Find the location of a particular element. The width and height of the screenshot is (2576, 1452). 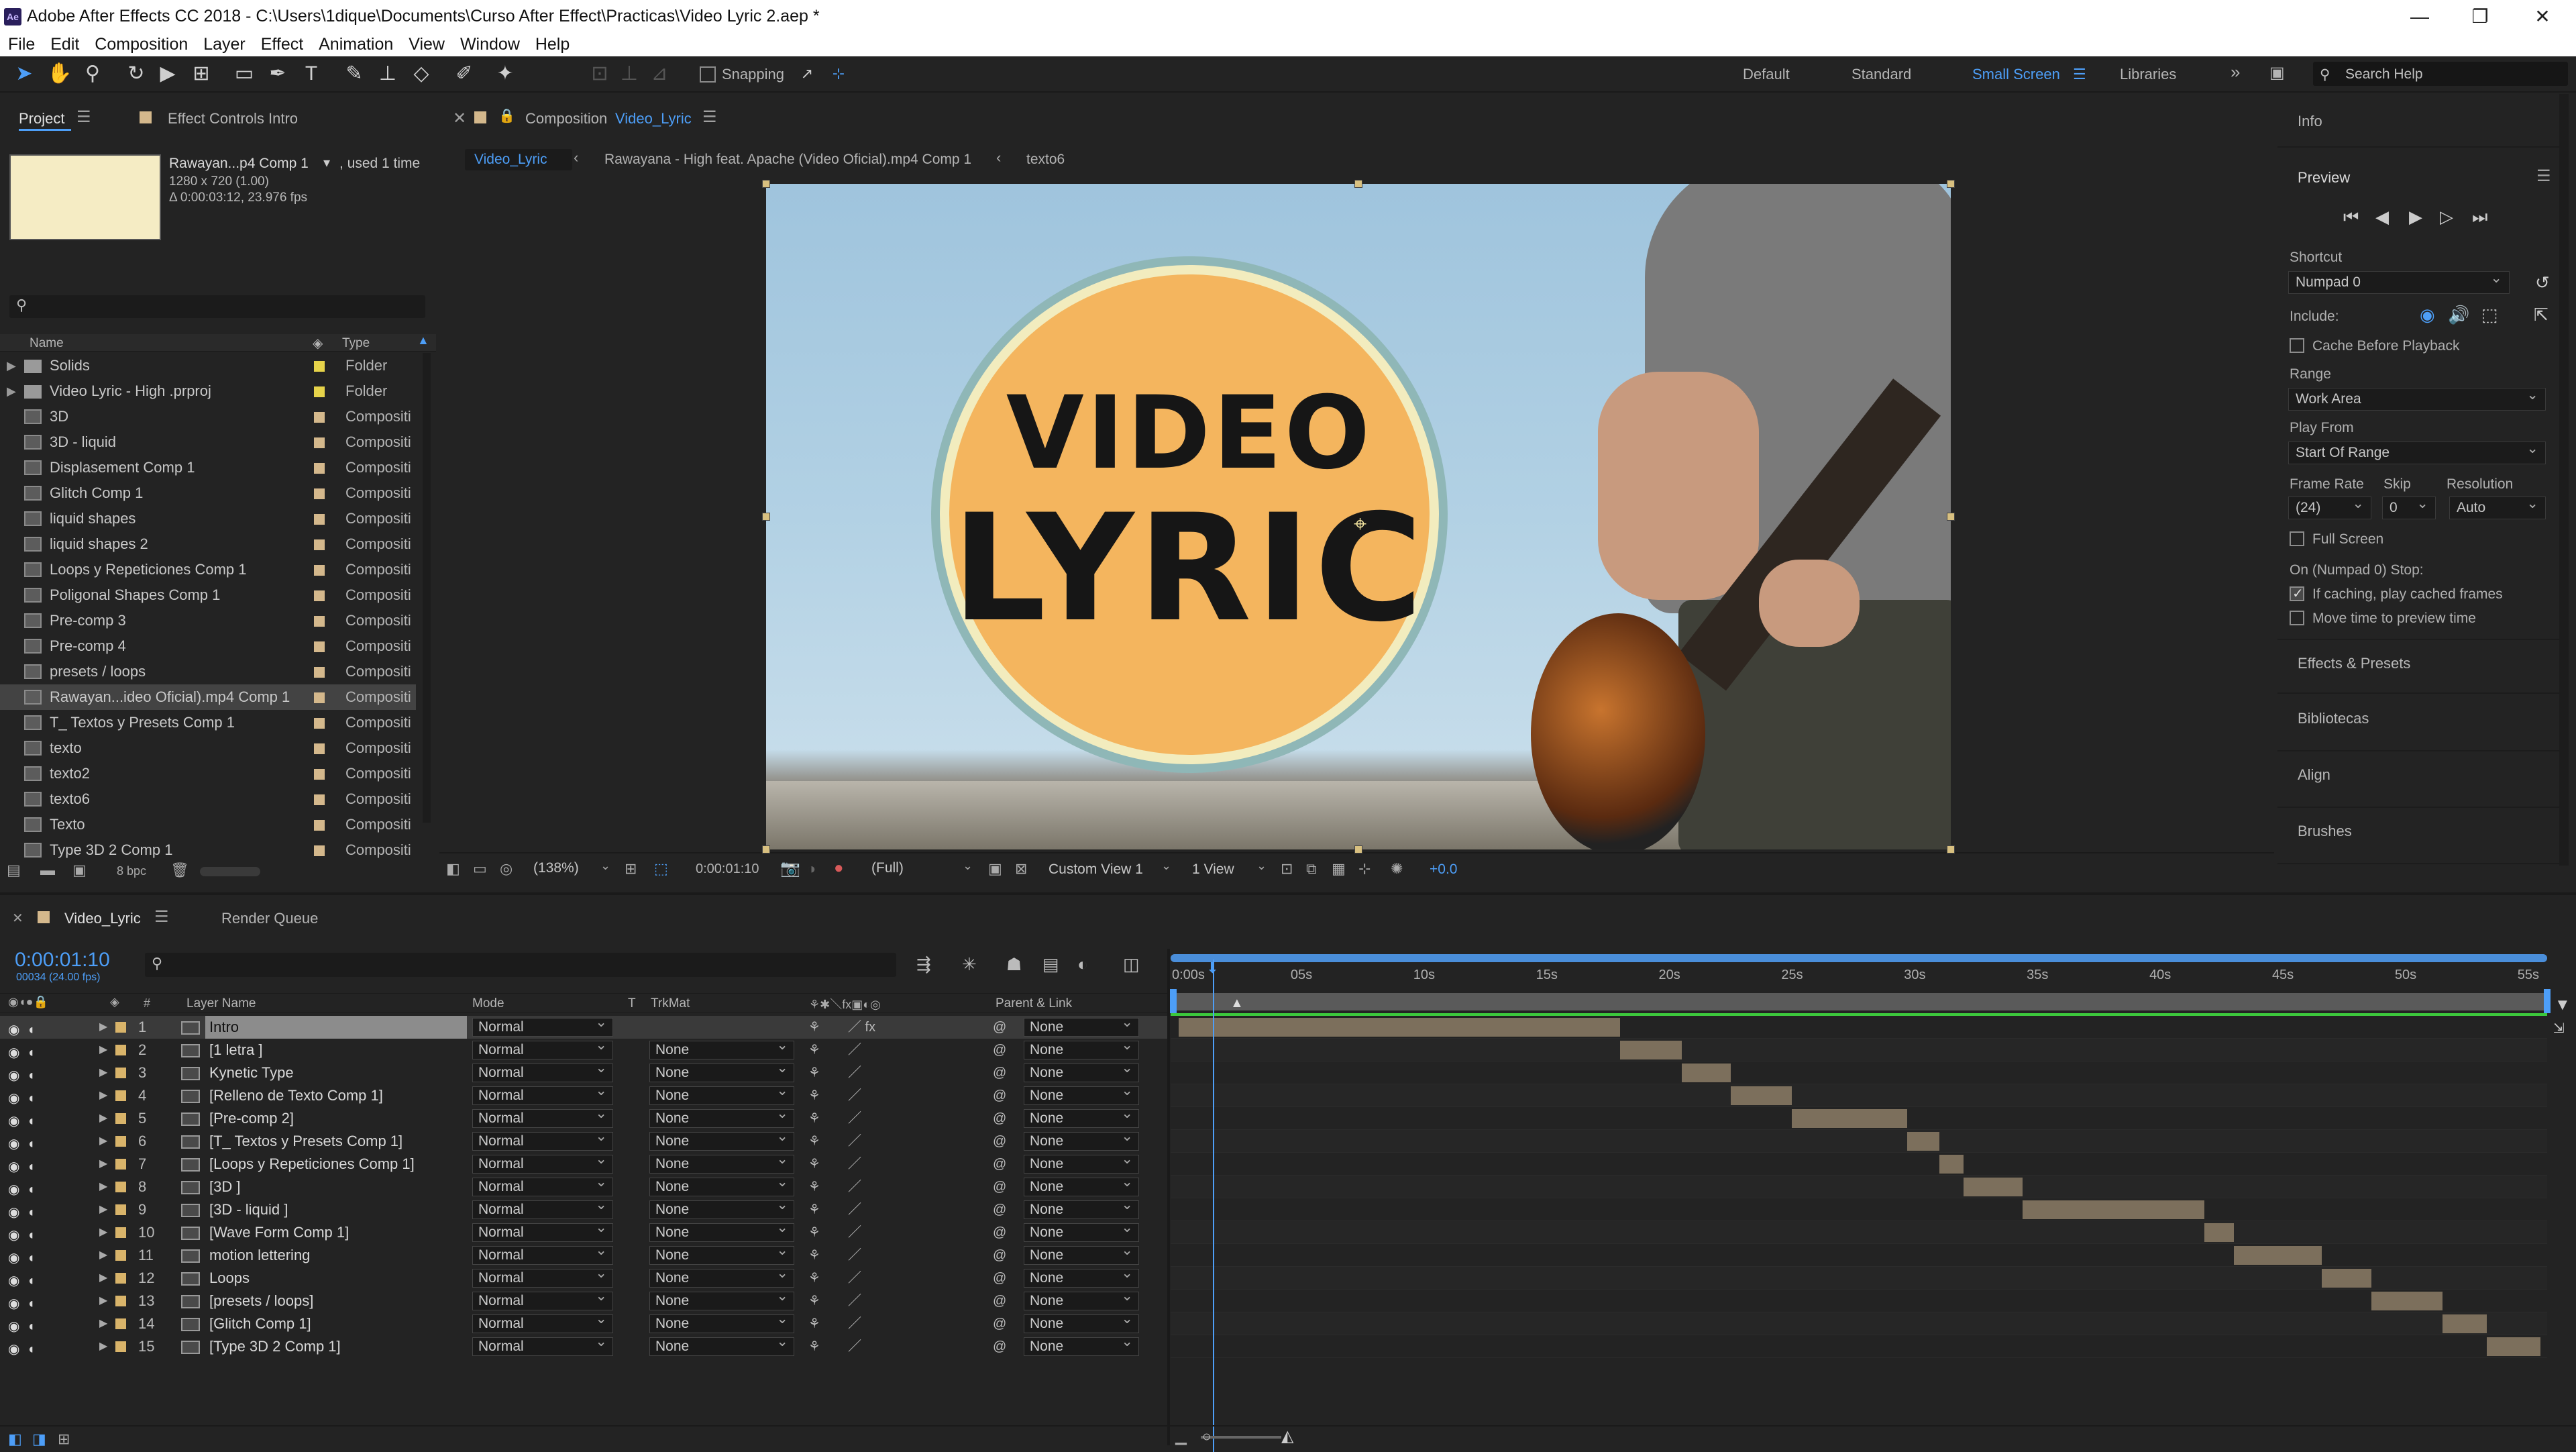

project-menu-icon: ☰ is located at coordinates (83, 117).